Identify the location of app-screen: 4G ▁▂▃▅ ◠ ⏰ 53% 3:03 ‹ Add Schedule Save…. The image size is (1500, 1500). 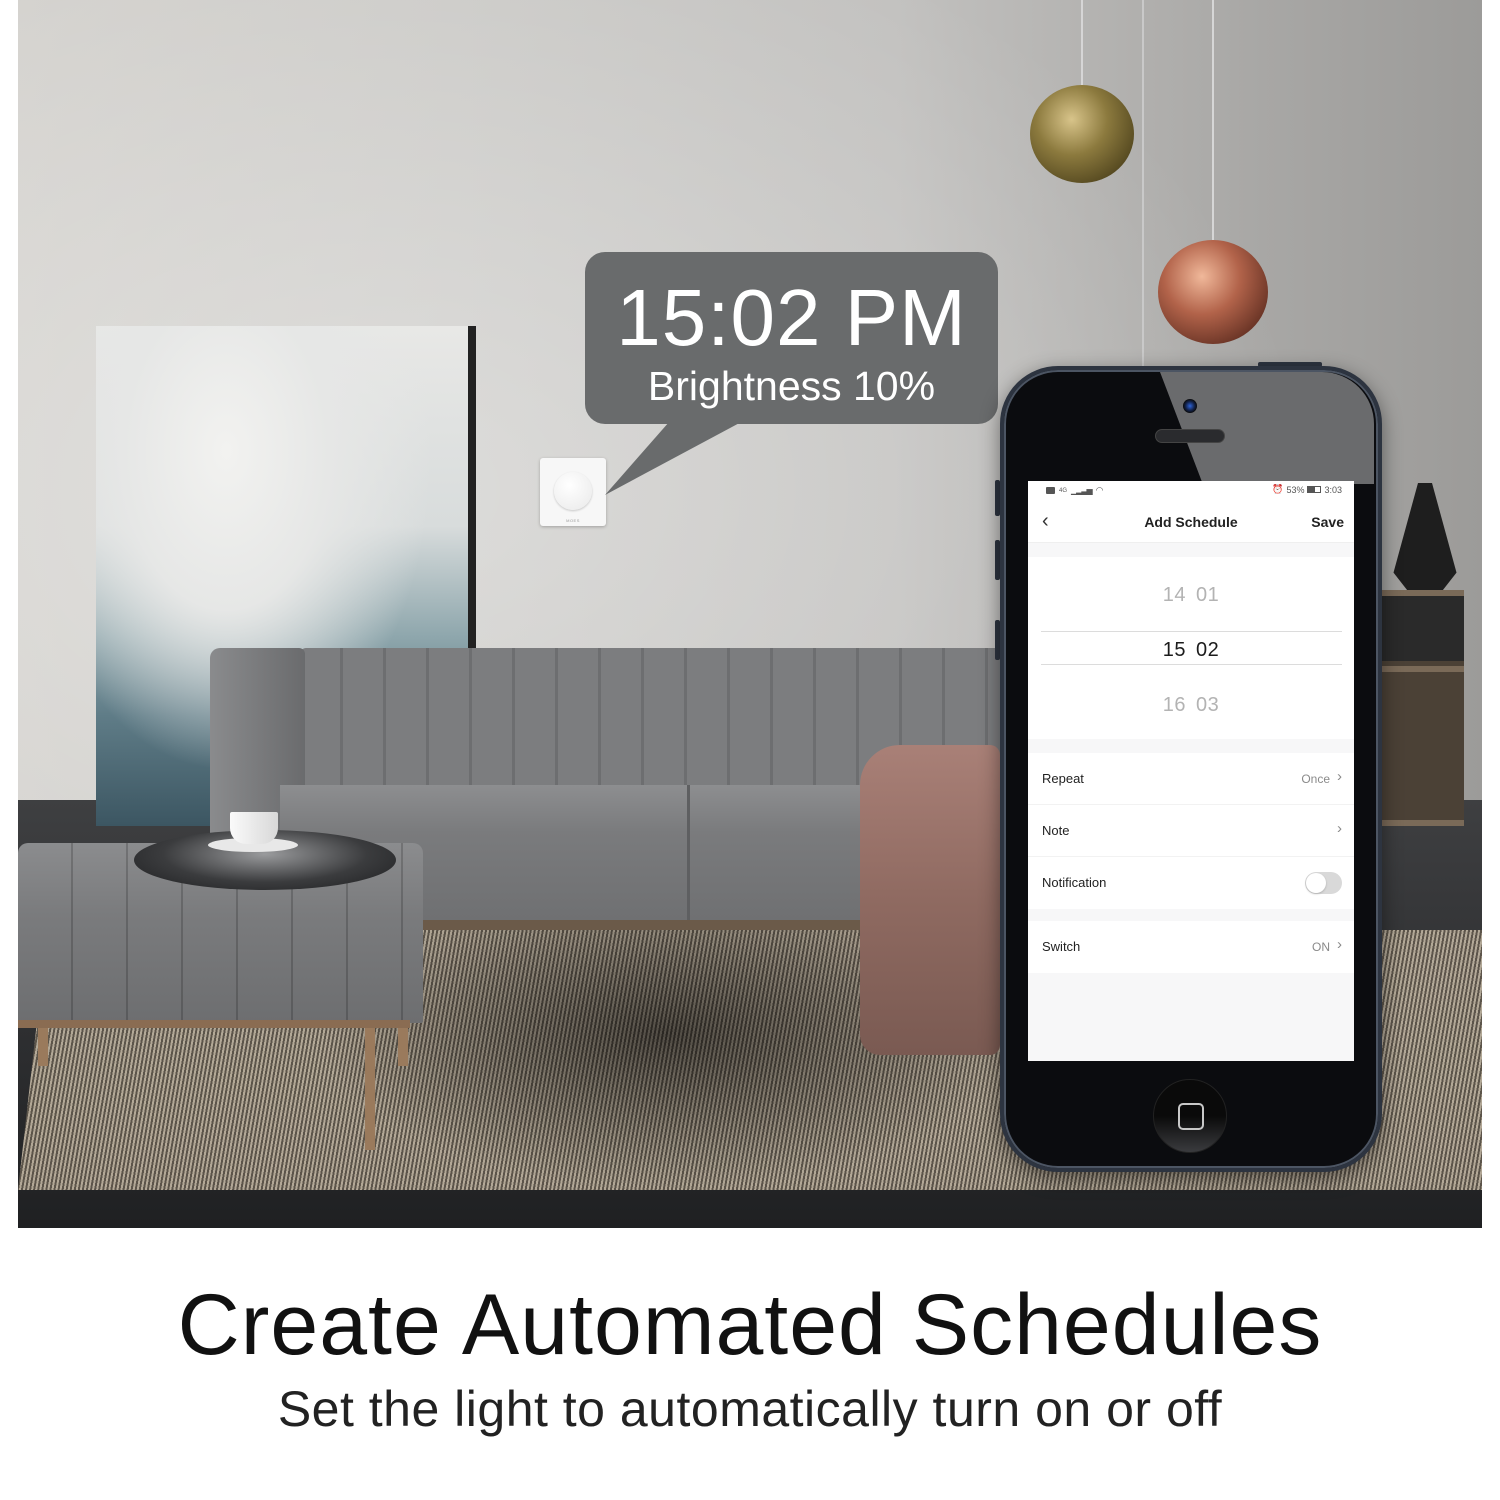
(1191, 771).